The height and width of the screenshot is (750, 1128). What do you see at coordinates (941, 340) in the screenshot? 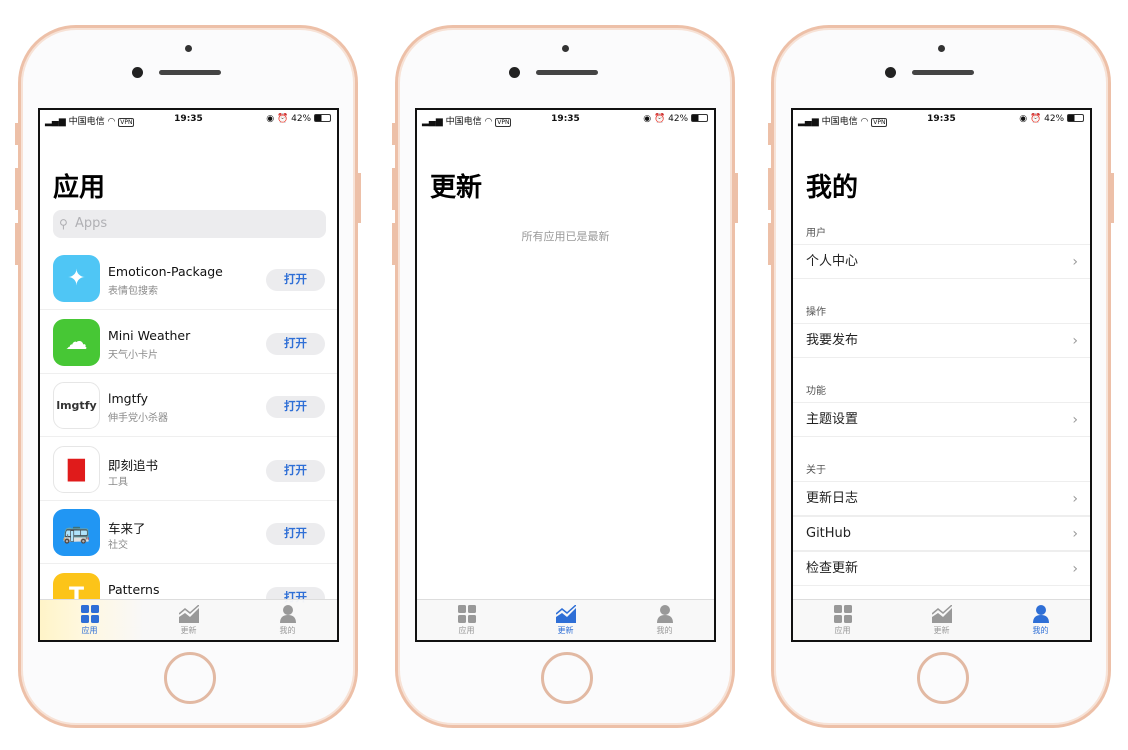
I see `menu-item: 我要发布 ›` at bounding box center [941, 340].